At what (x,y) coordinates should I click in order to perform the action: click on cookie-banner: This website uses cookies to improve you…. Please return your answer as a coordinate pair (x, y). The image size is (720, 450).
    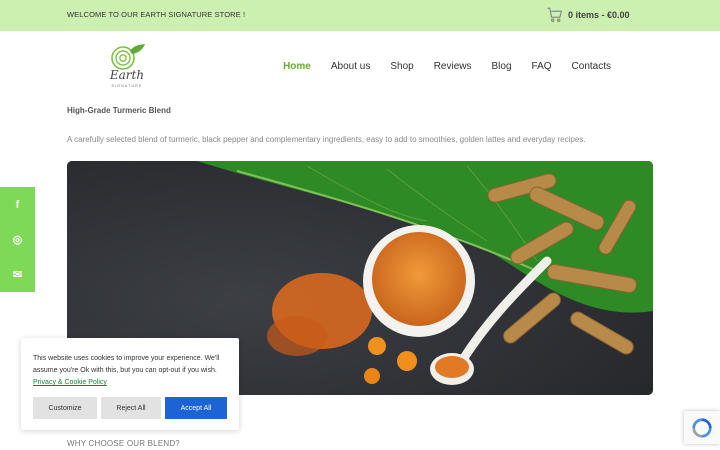
    Looking at the image, I should click on (130, 384).